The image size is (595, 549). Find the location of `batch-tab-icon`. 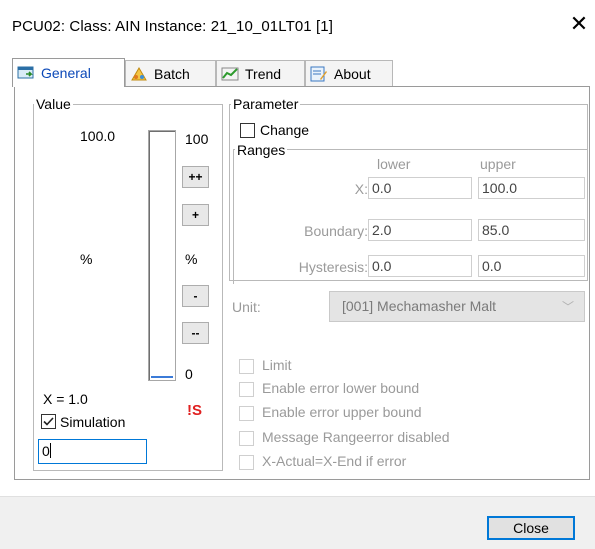

batch-tab-icon is located at coordinates (139, 74).